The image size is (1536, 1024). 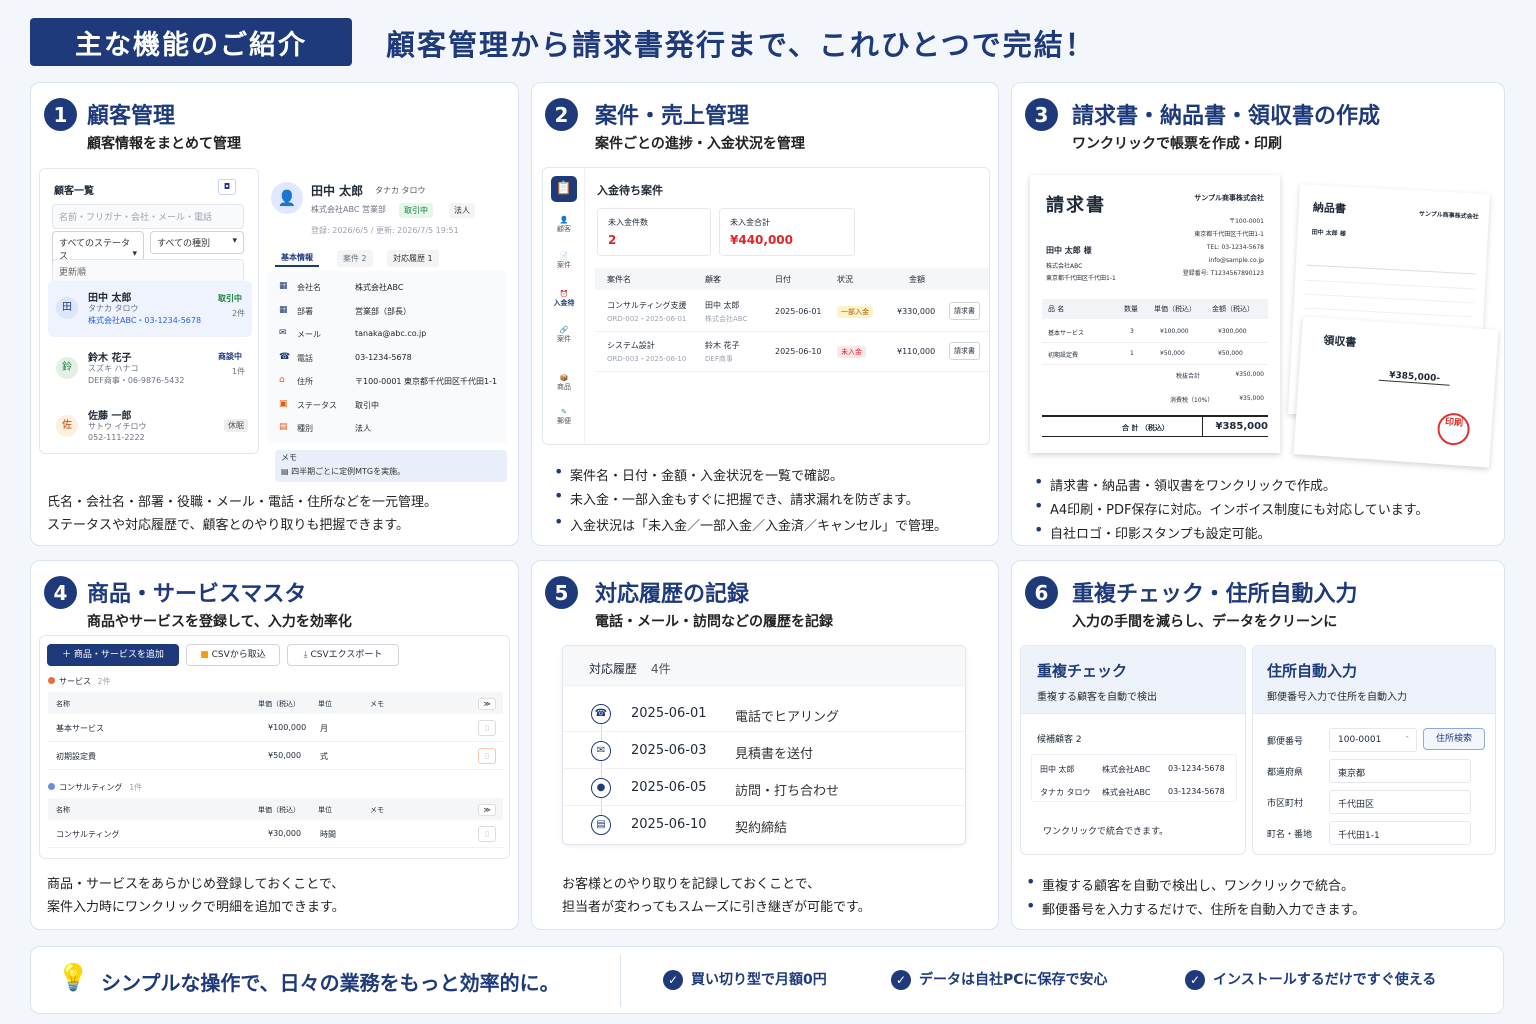 I want to click on history-type-icon: ▤, so click(x=601, y=825).